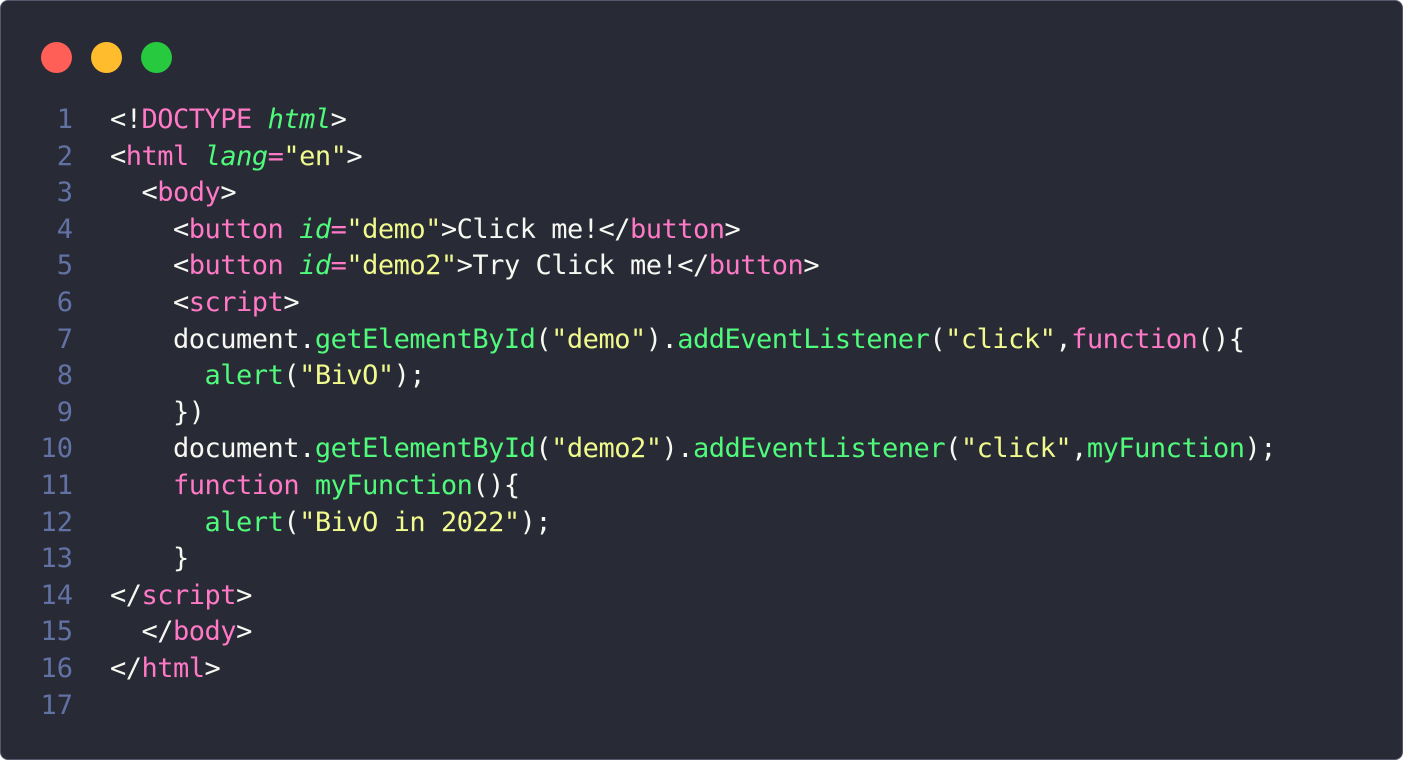 The width and height of the screenshot is (1405, 762). Describe the element at coordinates (56, 705) in the screenshot. I see `line-number: 17` at that location.